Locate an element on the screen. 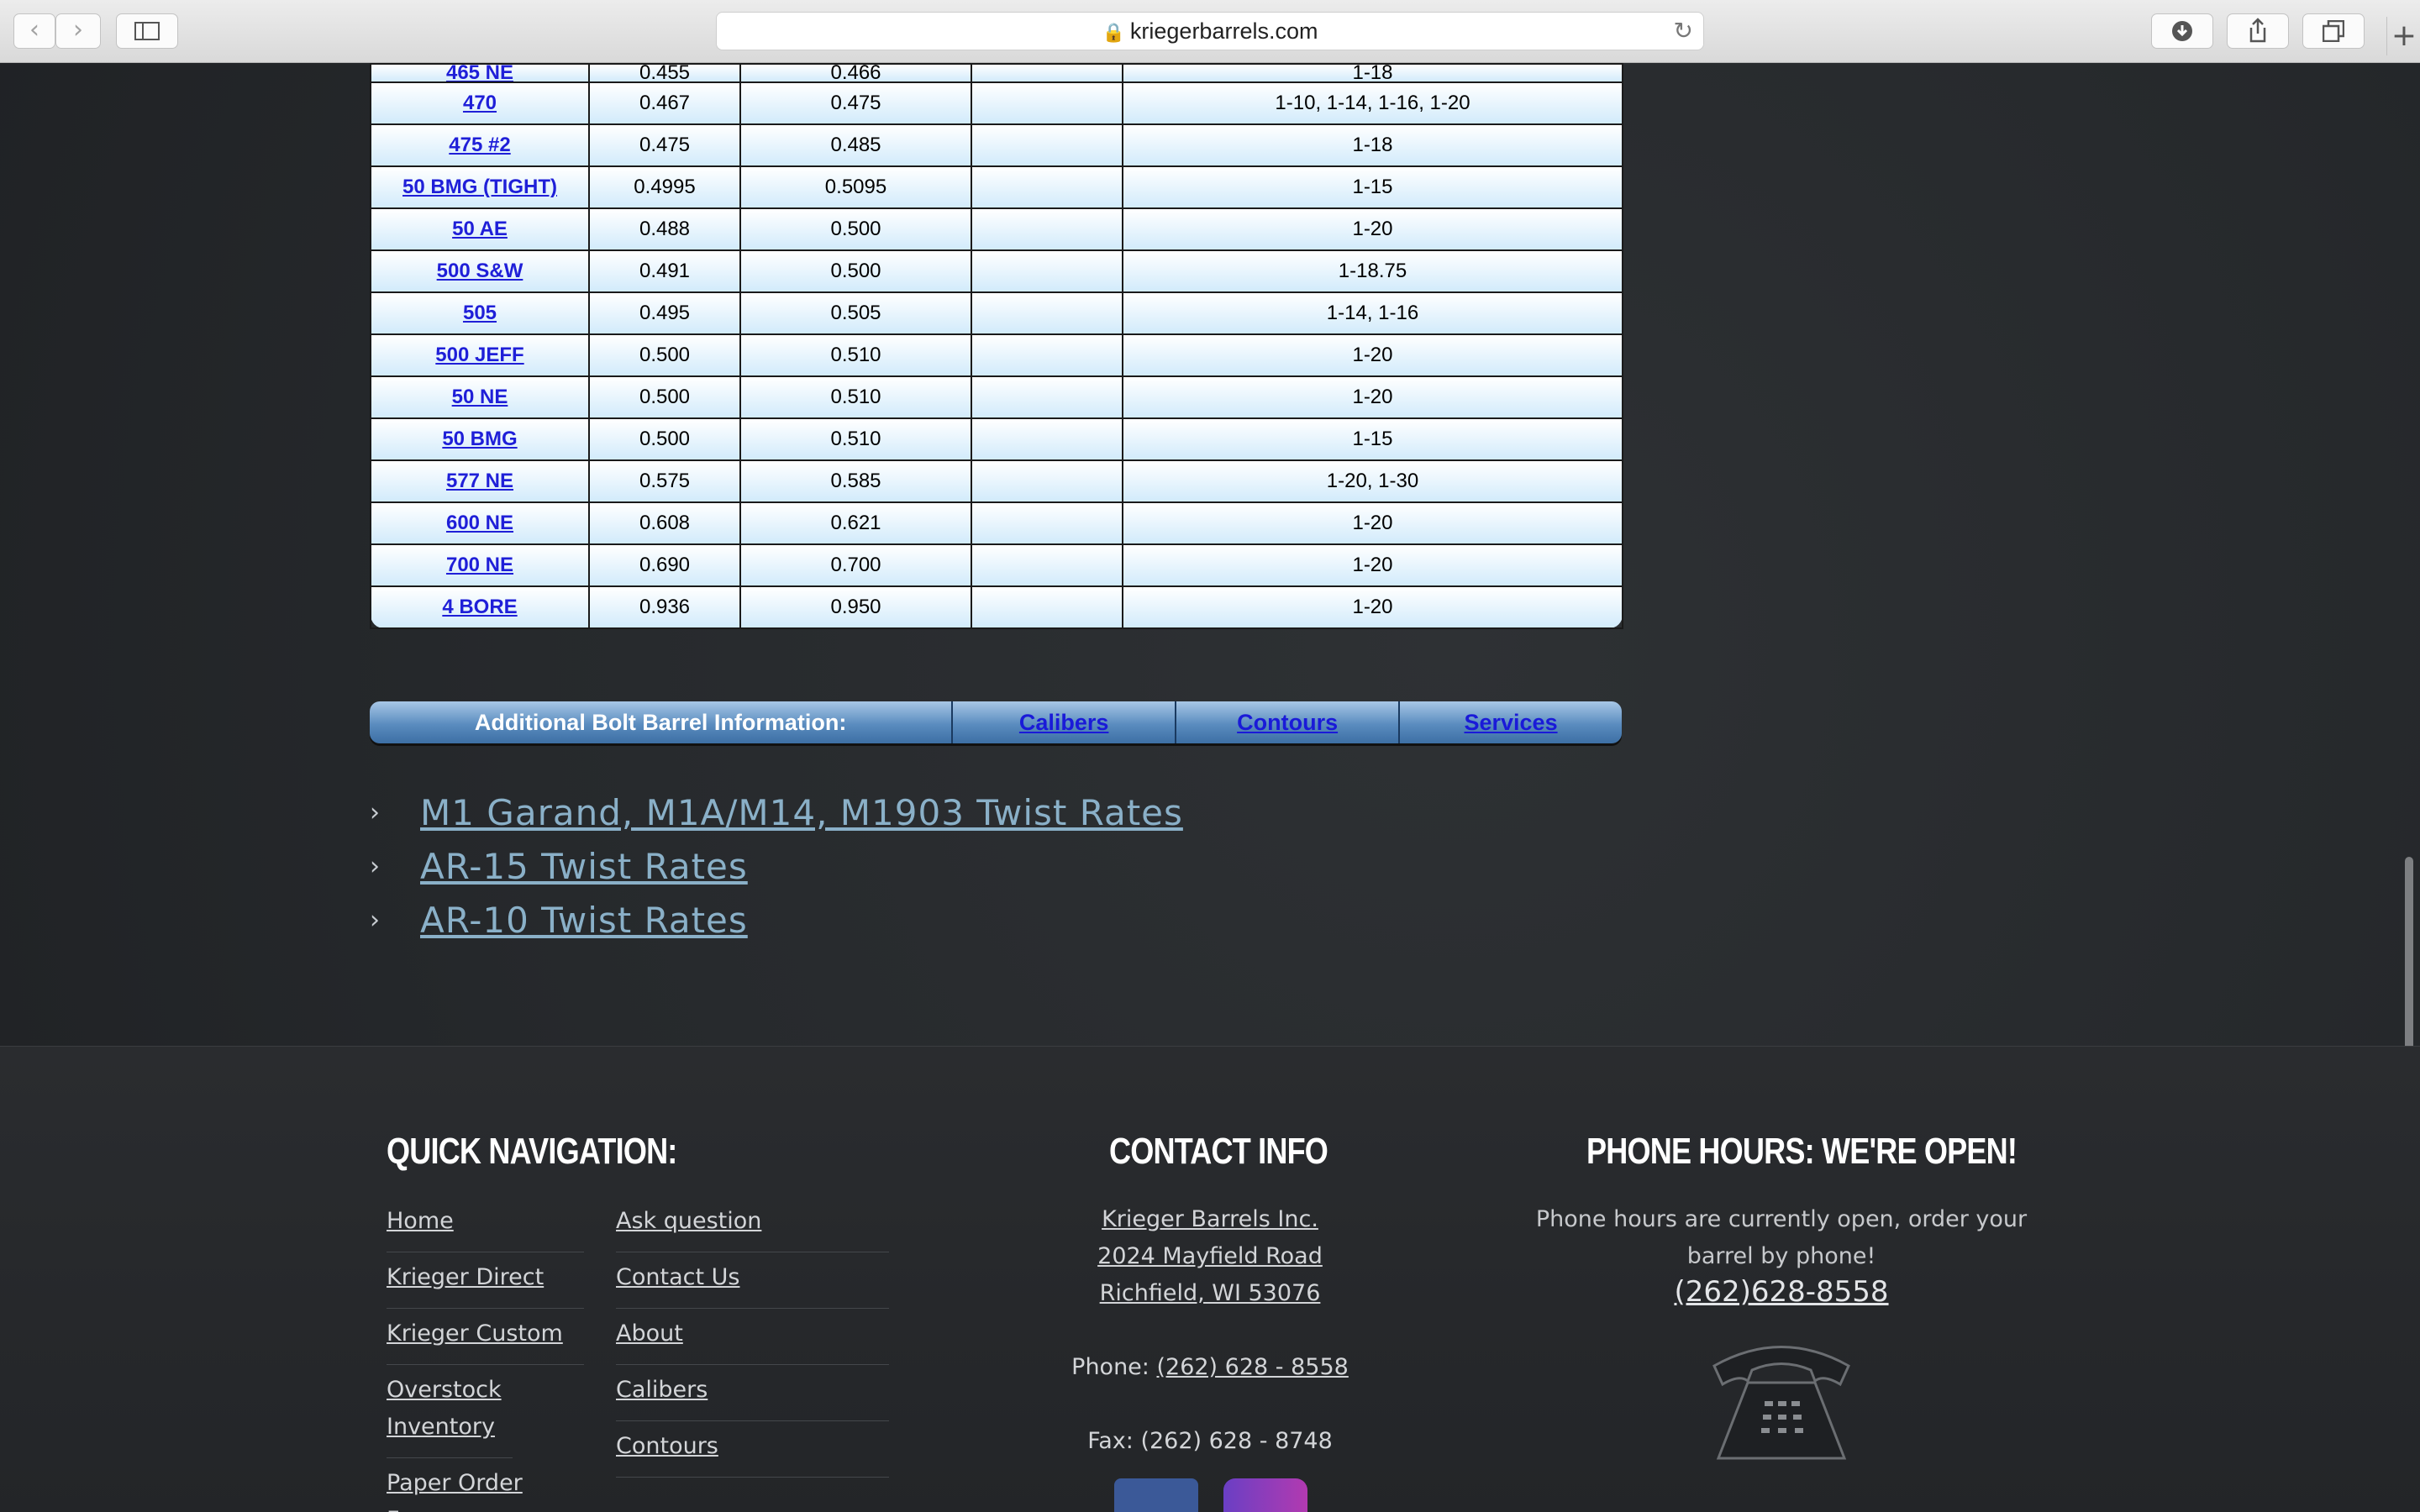 Image resolution: width=2420 pixels, height=1512 pixels. caliber-cell: 600 NE is located at coordinates (480, 523).